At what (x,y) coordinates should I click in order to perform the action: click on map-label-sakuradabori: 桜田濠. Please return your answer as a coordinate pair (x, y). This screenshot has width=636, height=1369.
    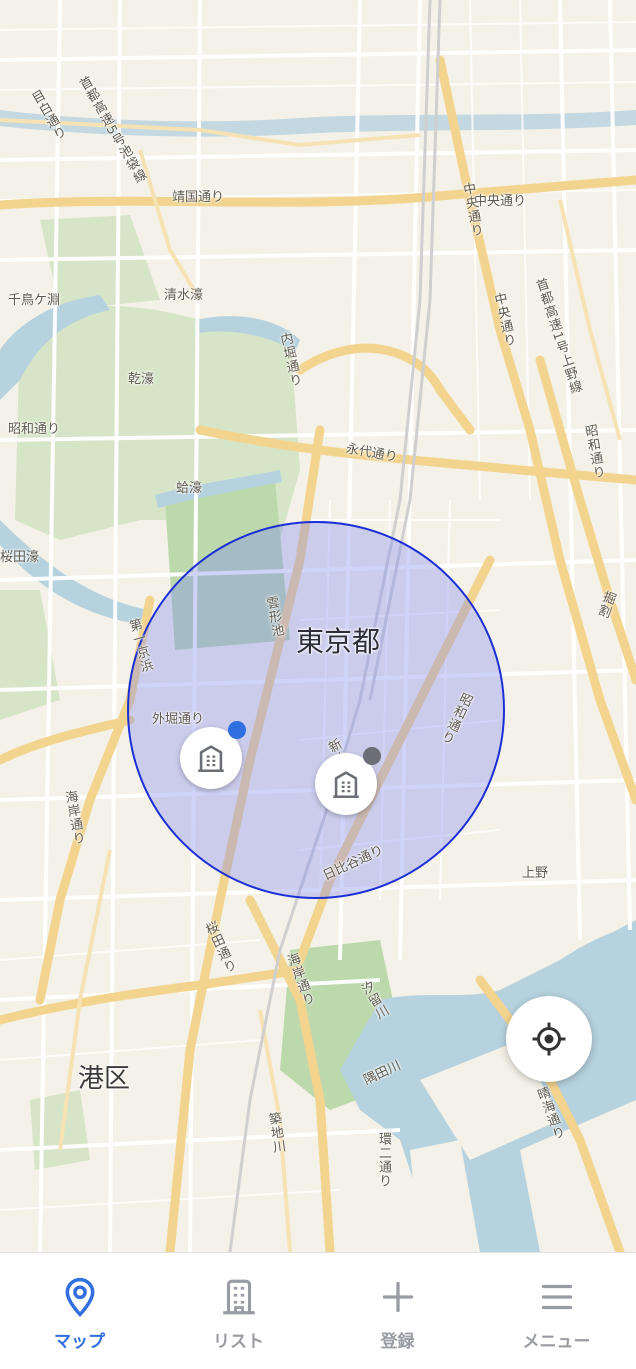
    Looking at the image, I should click on (20, 557).